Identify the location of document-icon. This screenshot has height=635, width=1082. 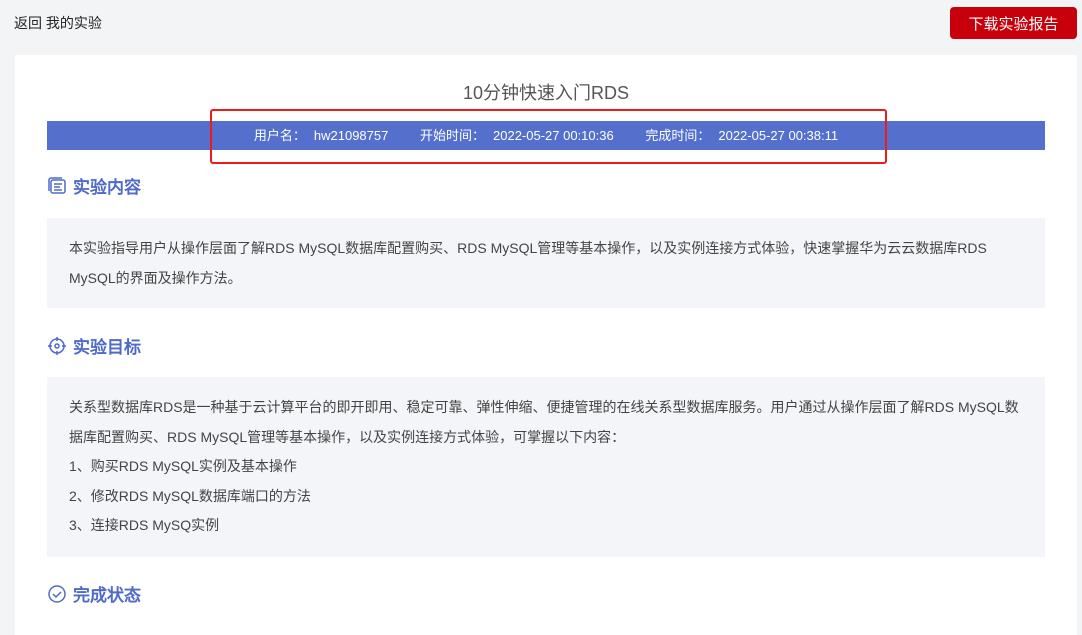
(57, 185).